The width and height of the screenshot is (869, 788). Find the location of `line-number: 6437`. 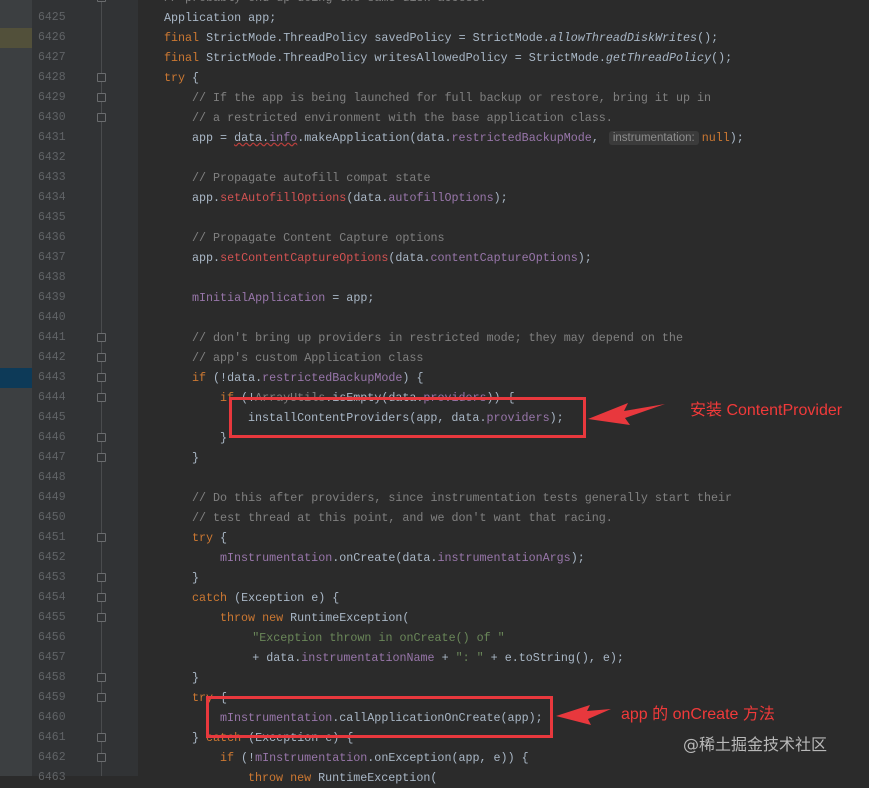

line-number: 6437 is located at coordinates (52, 257).